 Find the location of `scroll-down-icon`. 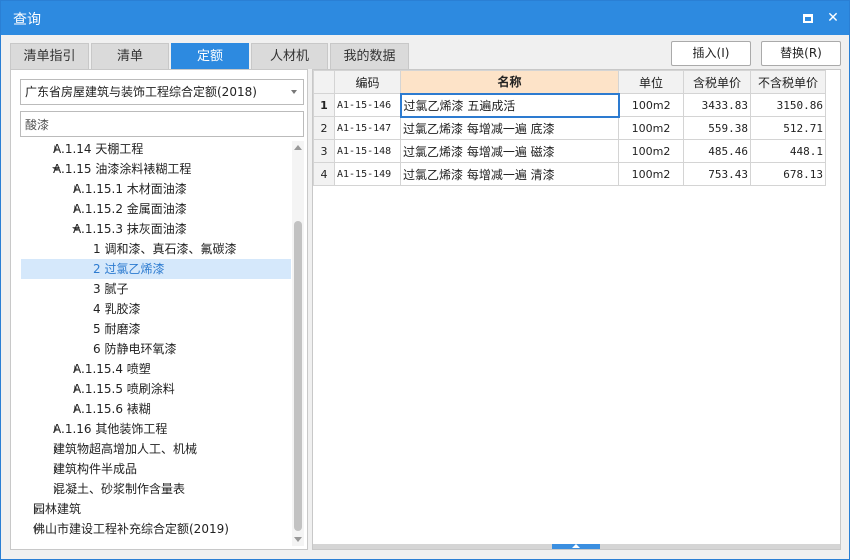

scroll-down-icon is located at coordinates (298, 539).